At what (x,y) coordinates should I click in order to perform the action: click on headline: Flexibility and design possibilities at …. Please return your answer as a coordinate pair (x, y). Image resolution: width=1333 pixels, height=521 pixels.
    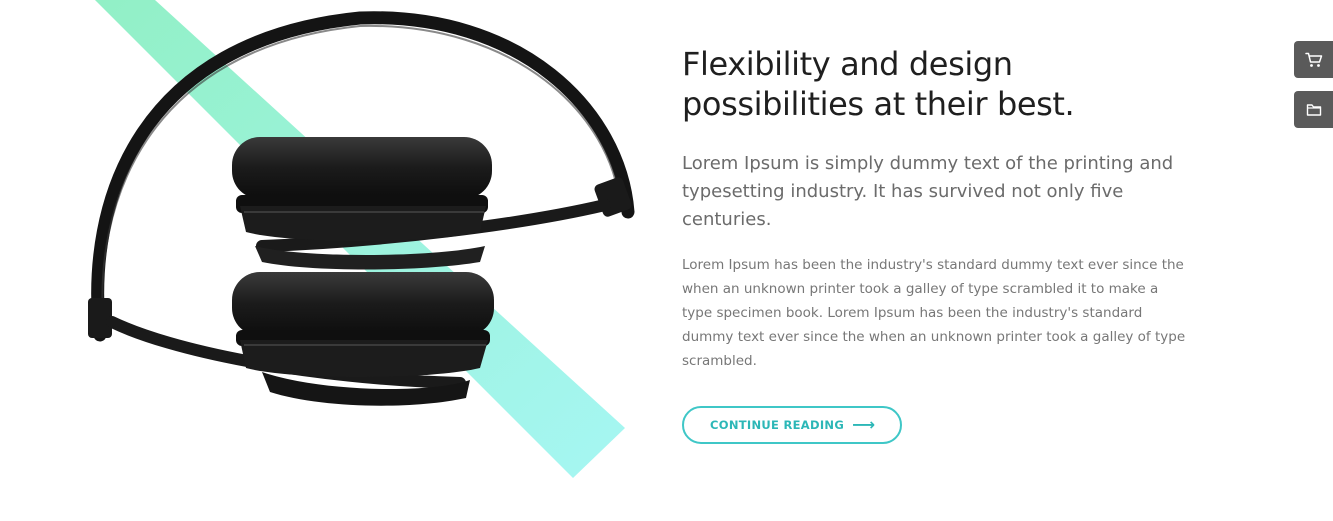
    Looking at the image, I should click on (878, 84).